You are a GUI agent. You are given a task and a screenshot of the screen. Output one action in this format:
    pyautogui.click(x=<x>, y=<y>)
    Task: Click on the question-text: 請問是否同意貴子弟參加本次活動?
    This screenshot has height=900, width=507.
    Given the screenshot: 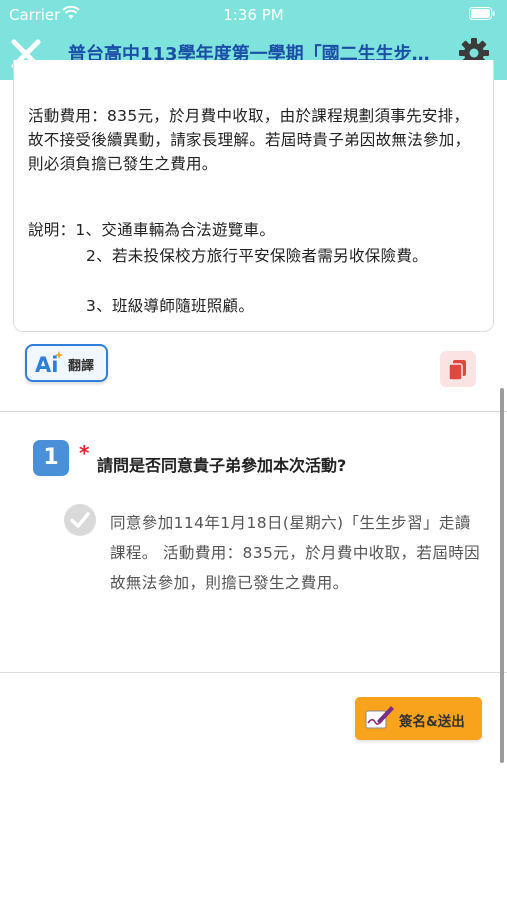 What is the action you would take?
    pyautogui.click(x=222, y=465)
    